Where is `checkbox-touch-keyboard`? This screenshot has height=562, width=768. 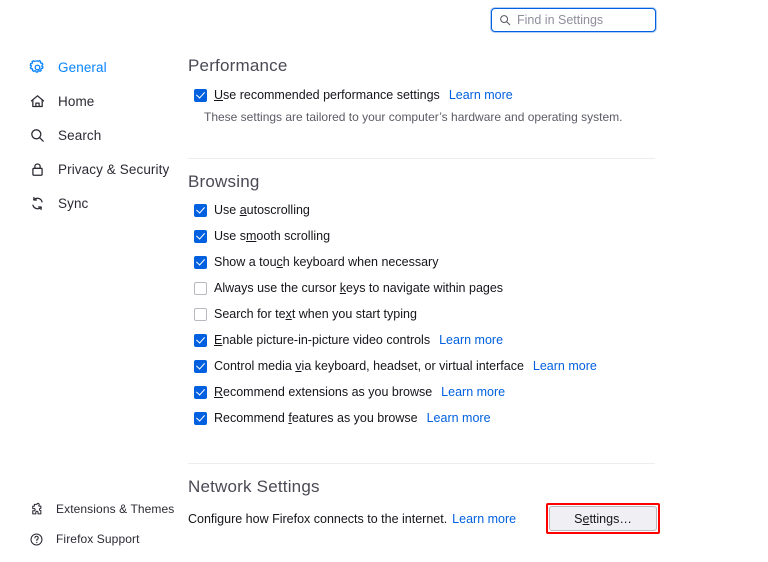 checkbox-touch-keyboard is located at coordinates (200, 262).